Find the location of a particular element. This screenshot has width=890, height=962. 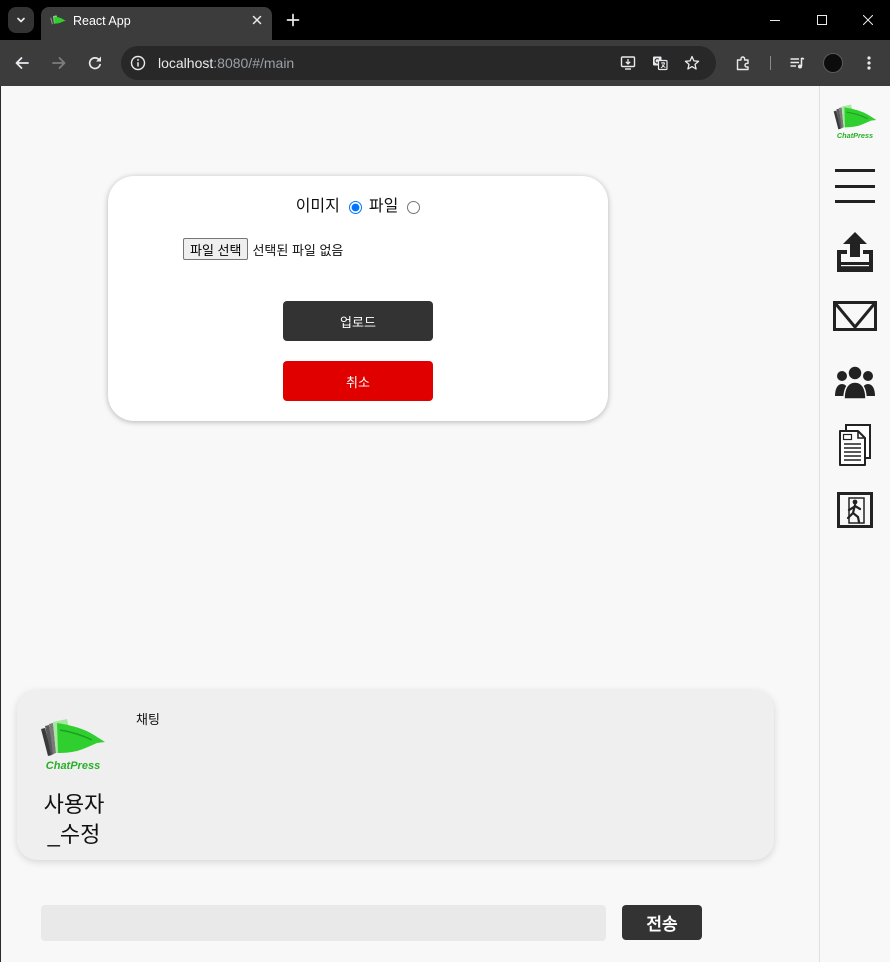

chat-title: 채팅 is located at coordinates (148, 719).